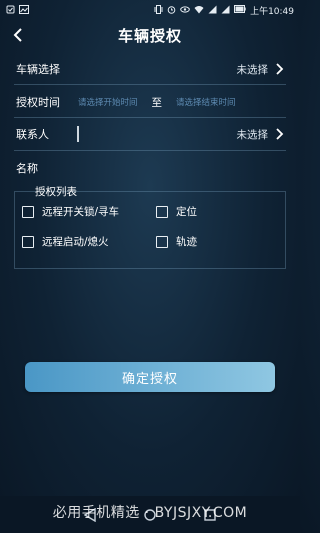 The height and width of the screenshot is (533, 320). What do you see at coordinates (157, 102) in the screenshot?
I see `time-range-separator: 至` at bounding box center [157, 102].